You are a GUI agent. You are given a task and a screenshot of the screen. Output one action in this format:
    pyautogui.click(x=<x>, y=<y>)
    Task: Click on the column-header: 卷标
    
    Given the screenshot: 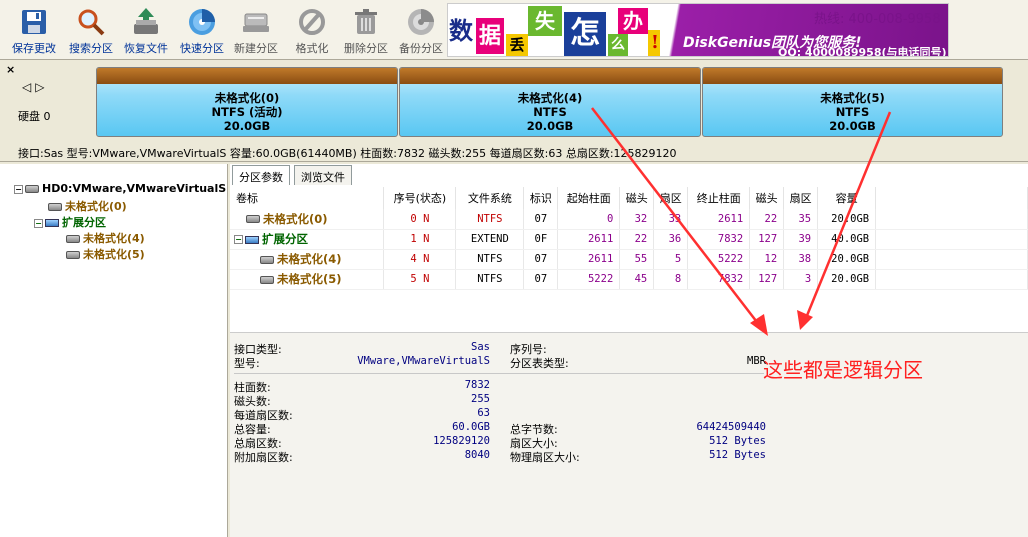 What is the action you would take?
    pyautogui.click(x=307, y=198)
    